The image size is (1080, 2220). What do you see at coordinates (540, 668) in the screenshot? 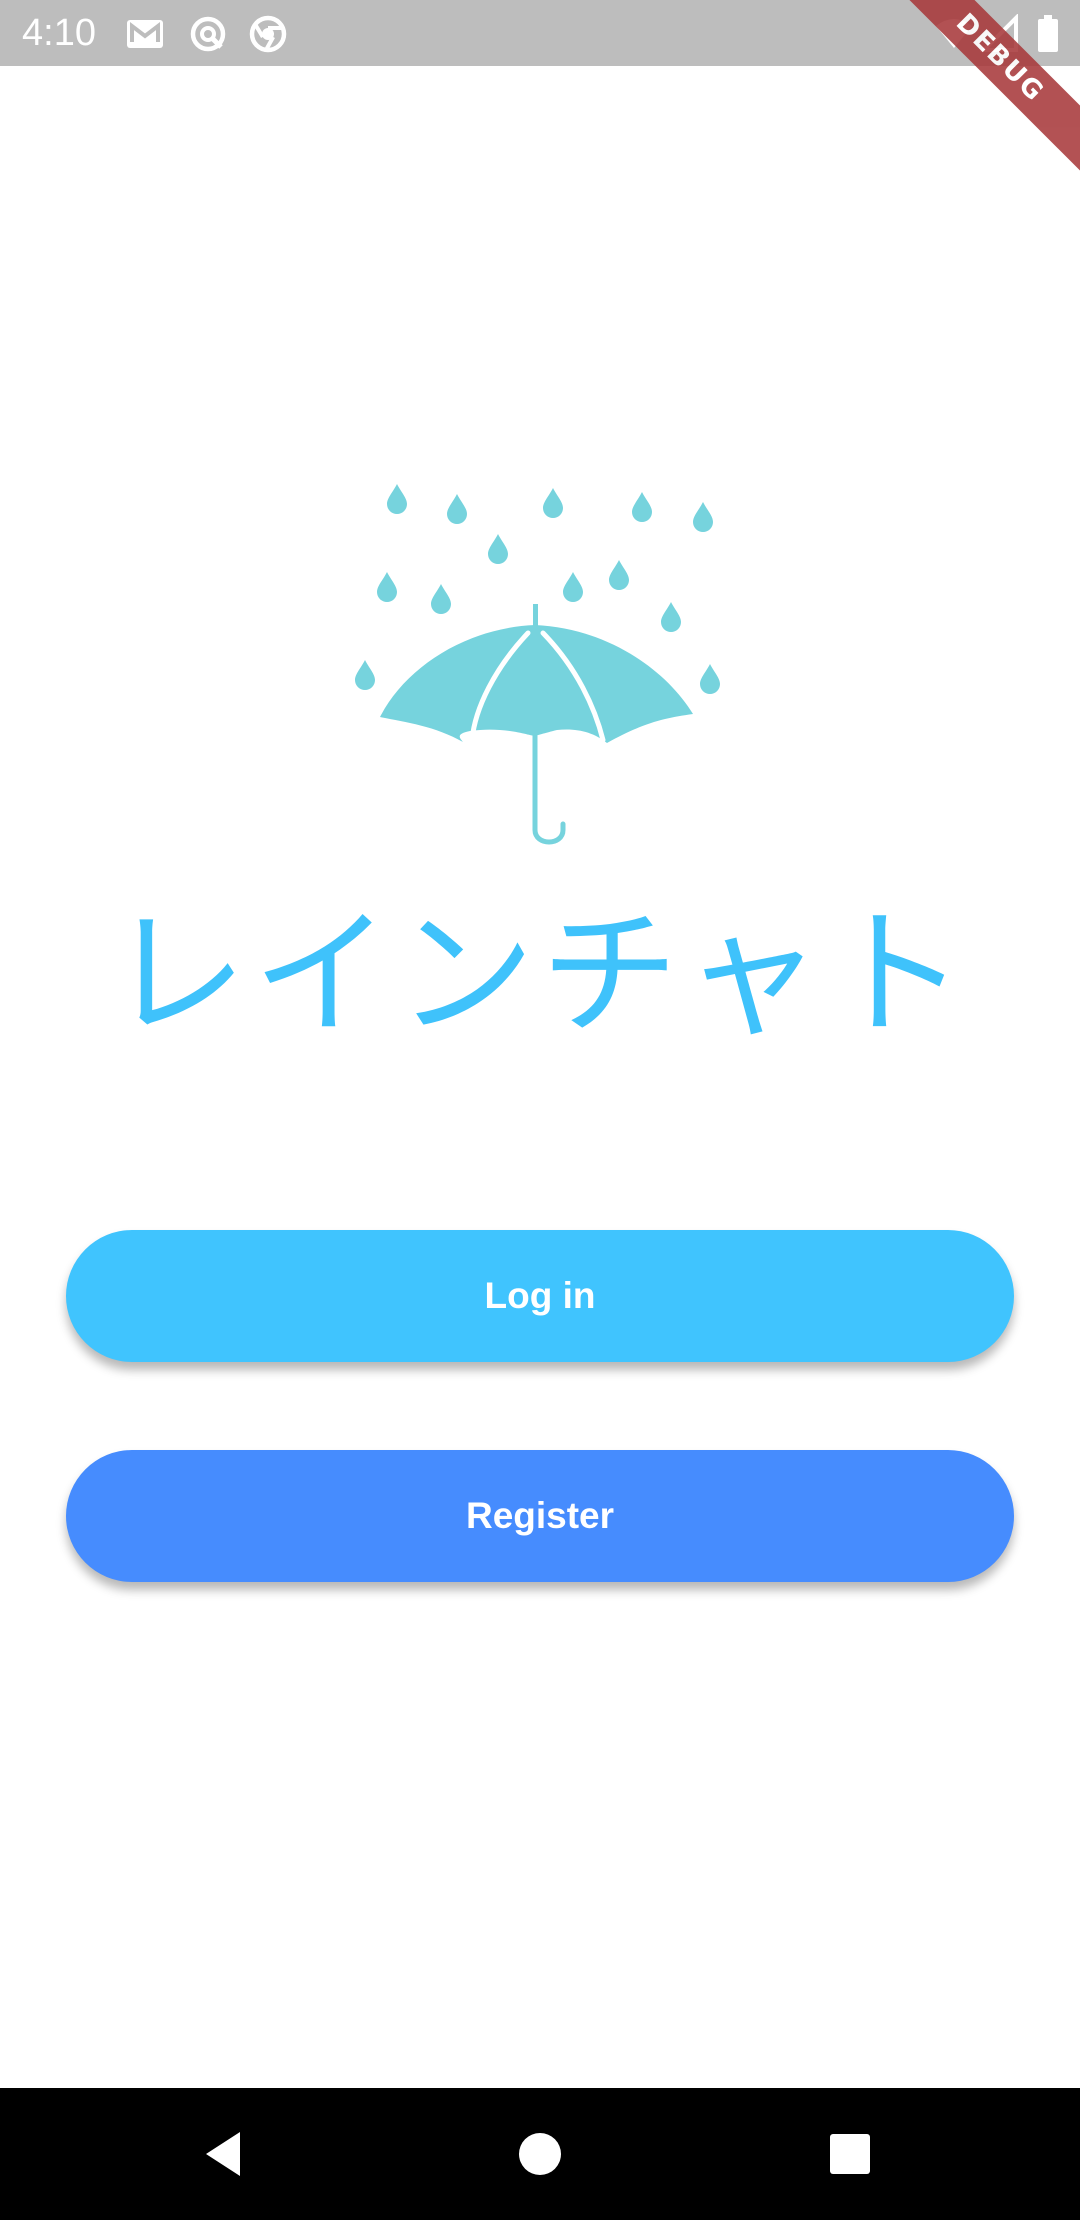
I see `umbrella-rain-icon` at bounding box center [540, 668].